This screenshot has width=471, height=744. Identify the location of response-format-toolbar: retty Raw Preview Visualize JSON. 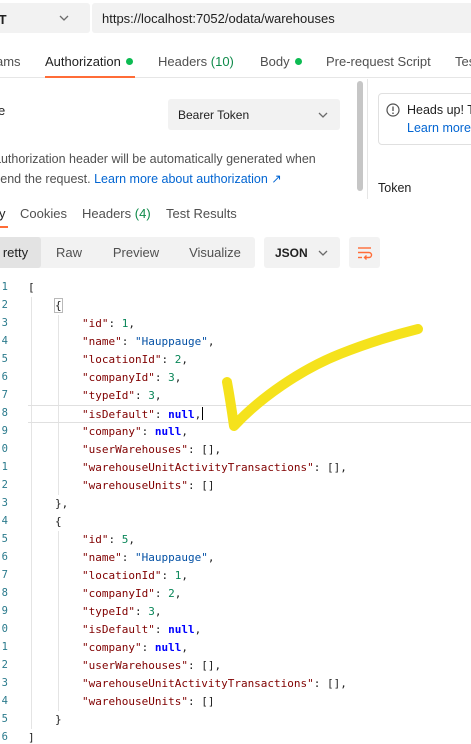
(235, 252).